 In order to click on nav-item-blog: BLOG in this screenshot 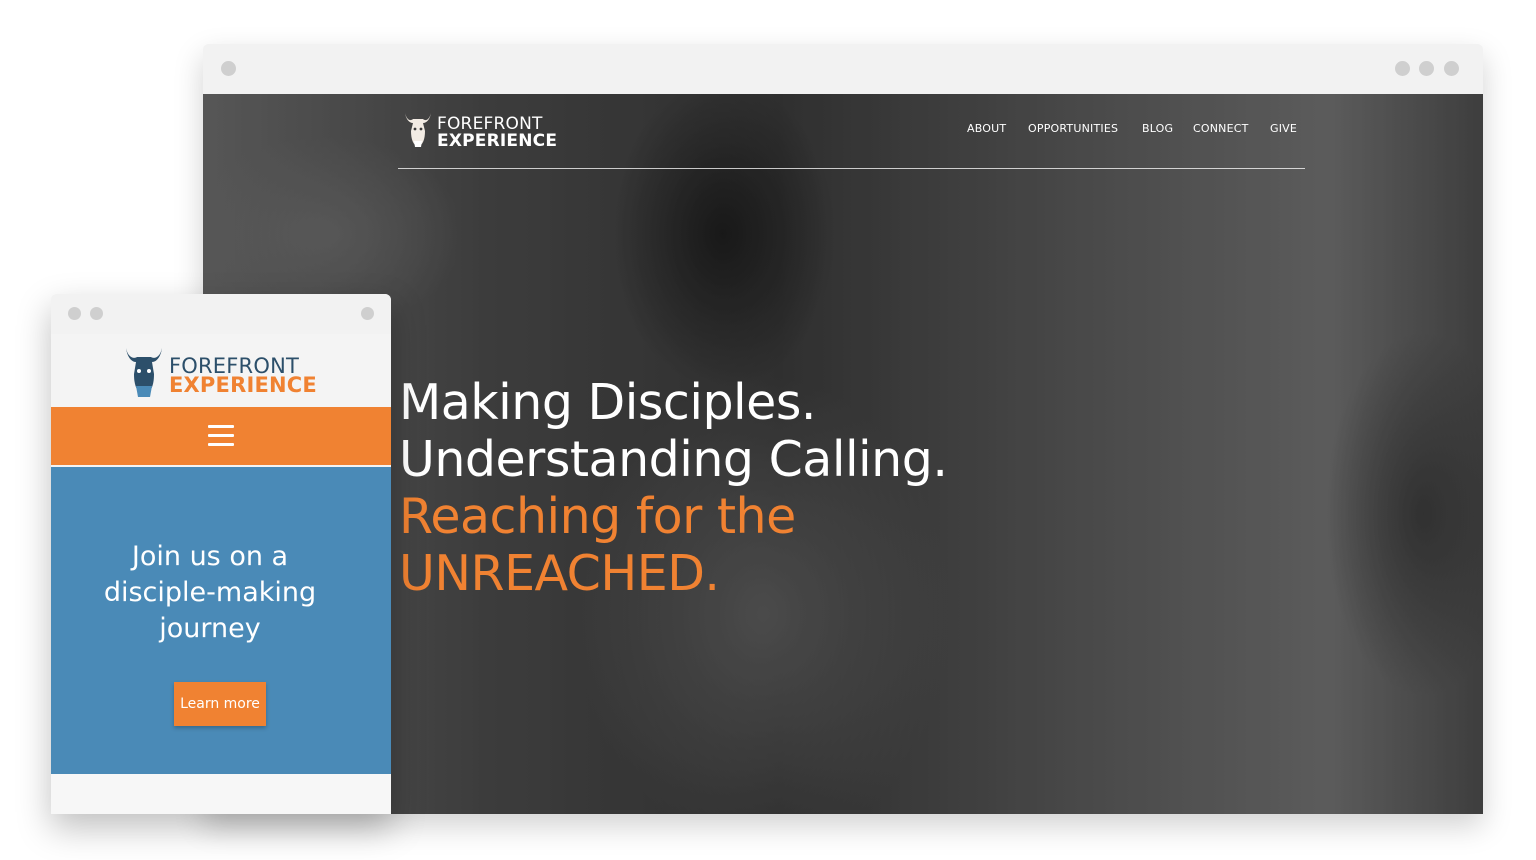, I will do `click(1157, 128)`.